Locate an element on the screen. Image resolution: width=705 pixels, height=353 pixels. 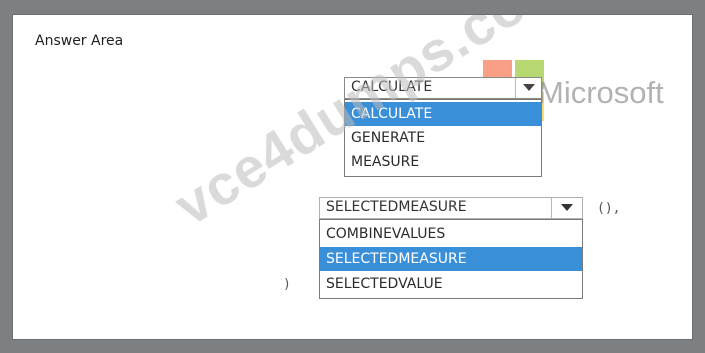
function-dropdown-2: SELECTEDMEASURE is located at coordinates (451, 208).